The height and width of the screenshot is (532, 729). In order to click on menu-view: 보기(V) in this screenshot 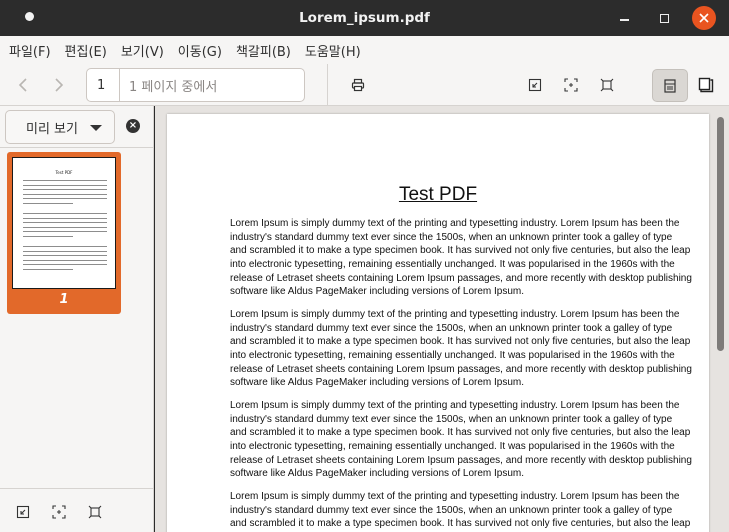, I will do `click(142, 50)`.